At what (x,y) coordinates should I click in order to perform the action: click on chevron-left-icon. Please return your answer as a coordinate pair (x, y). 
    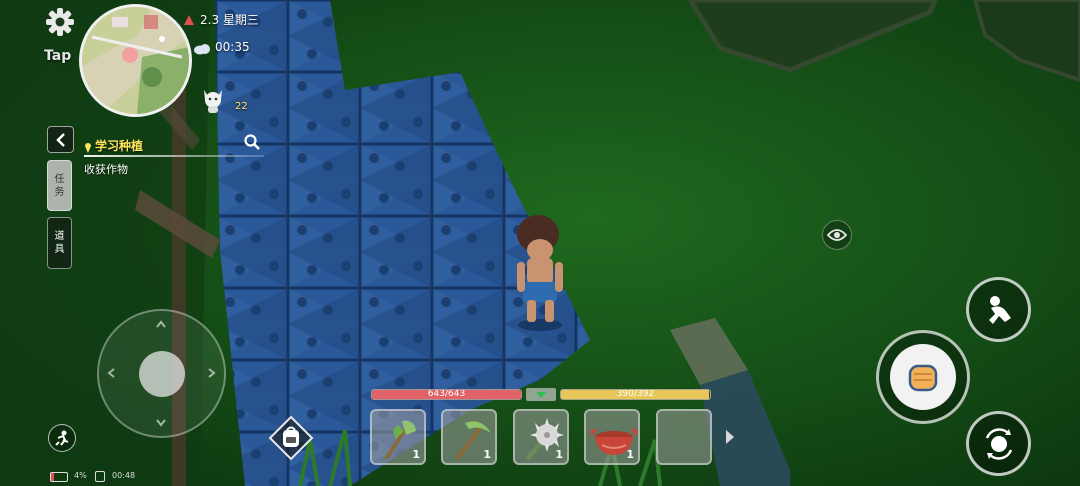
    Looking at the image, I should click on (60, 139).